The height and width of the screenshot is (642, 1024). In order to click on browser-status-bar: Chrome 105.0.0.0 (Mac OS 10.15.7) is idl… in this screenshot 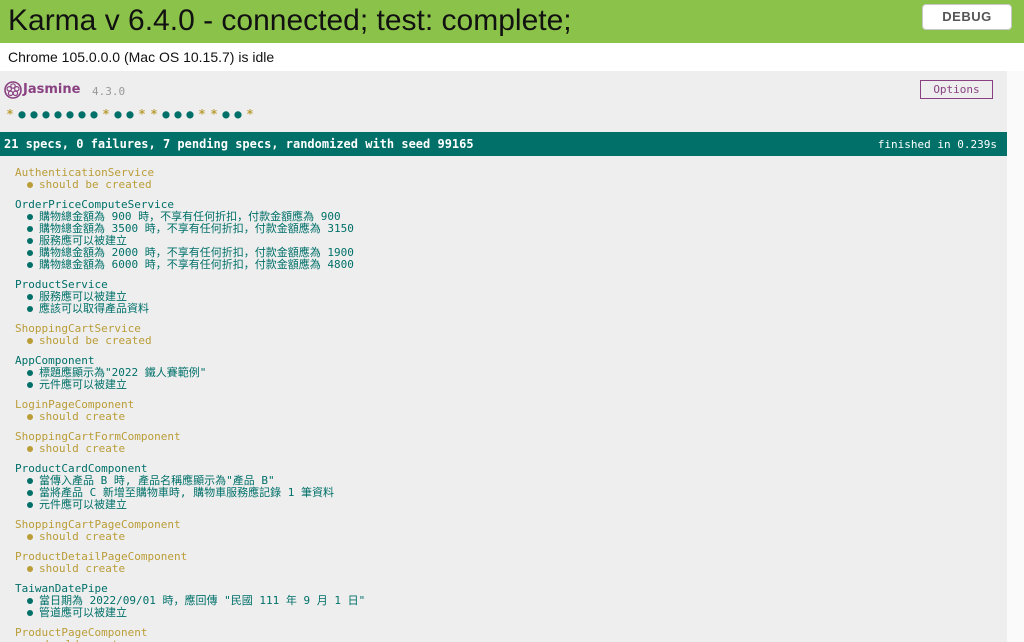, I will do `click(512, 57)`.